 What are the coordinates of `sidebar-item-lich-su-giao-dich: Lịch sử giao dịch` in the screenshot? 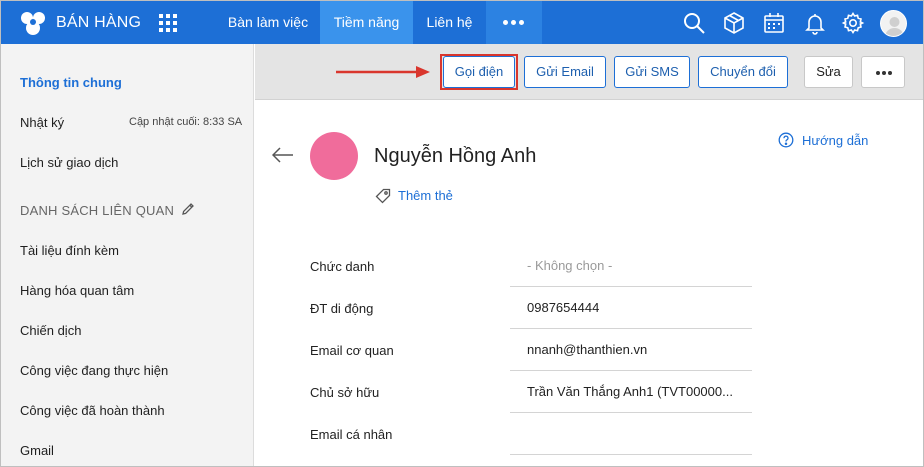 It's located at (69, 162).